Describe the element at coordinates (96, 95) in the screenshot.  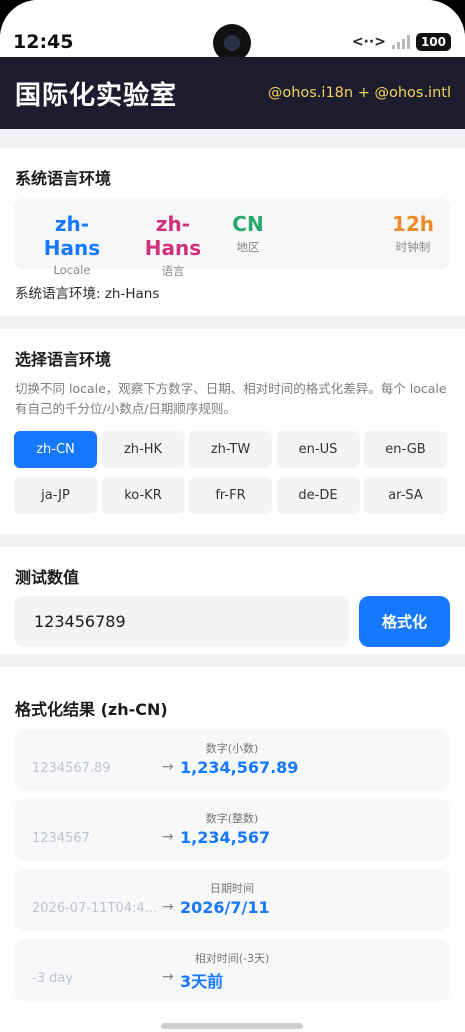
I see `app-title: 国际化实验室` at that location.